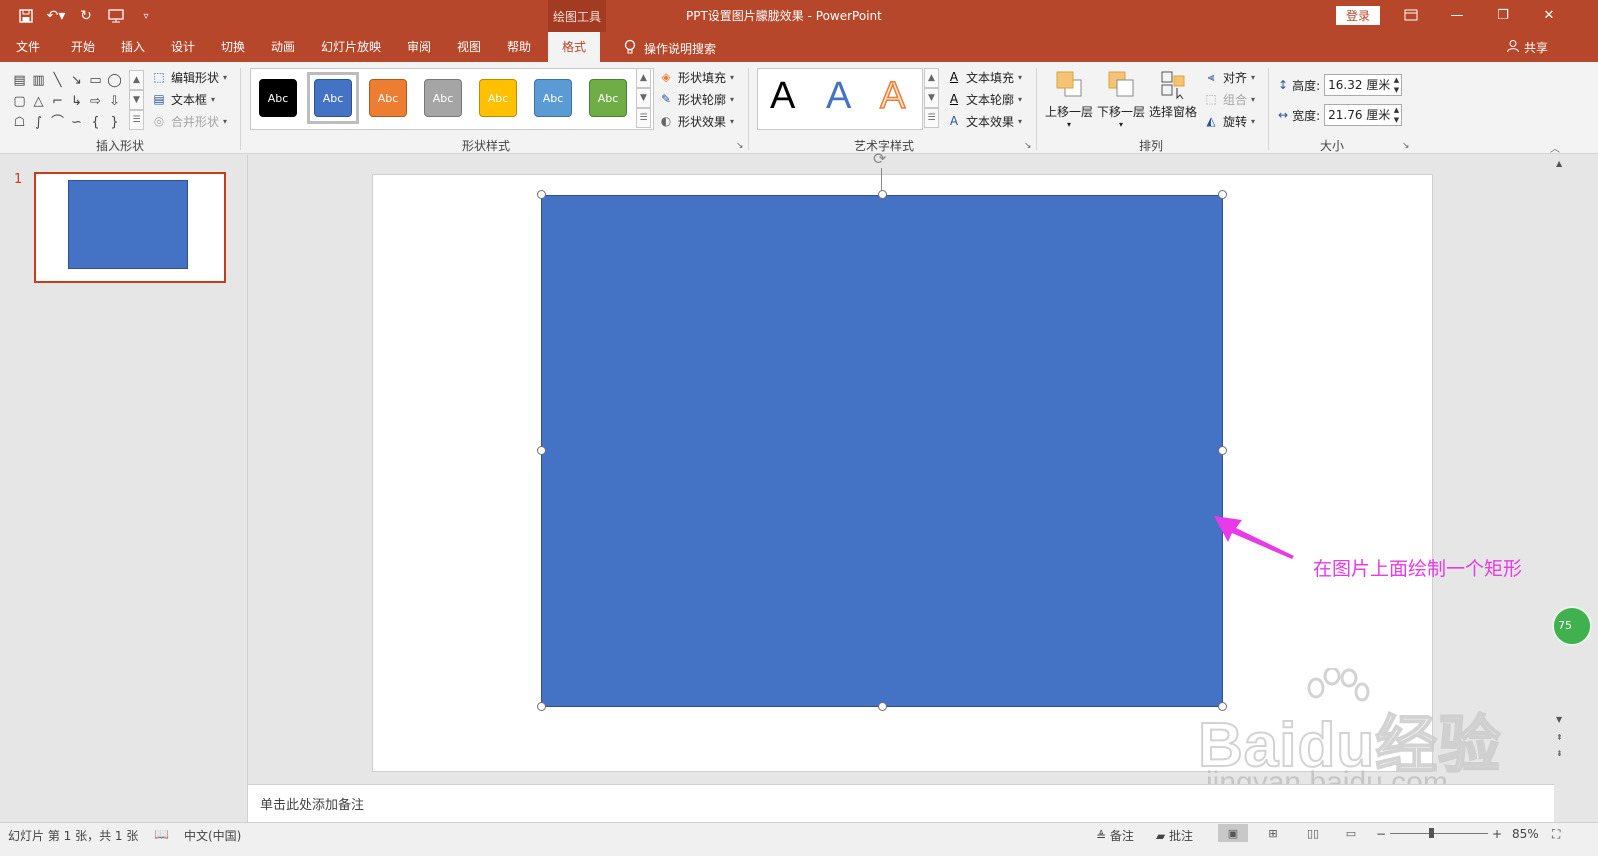  I want to click on textbox-shape-icon: ▤, so click(19, 80).